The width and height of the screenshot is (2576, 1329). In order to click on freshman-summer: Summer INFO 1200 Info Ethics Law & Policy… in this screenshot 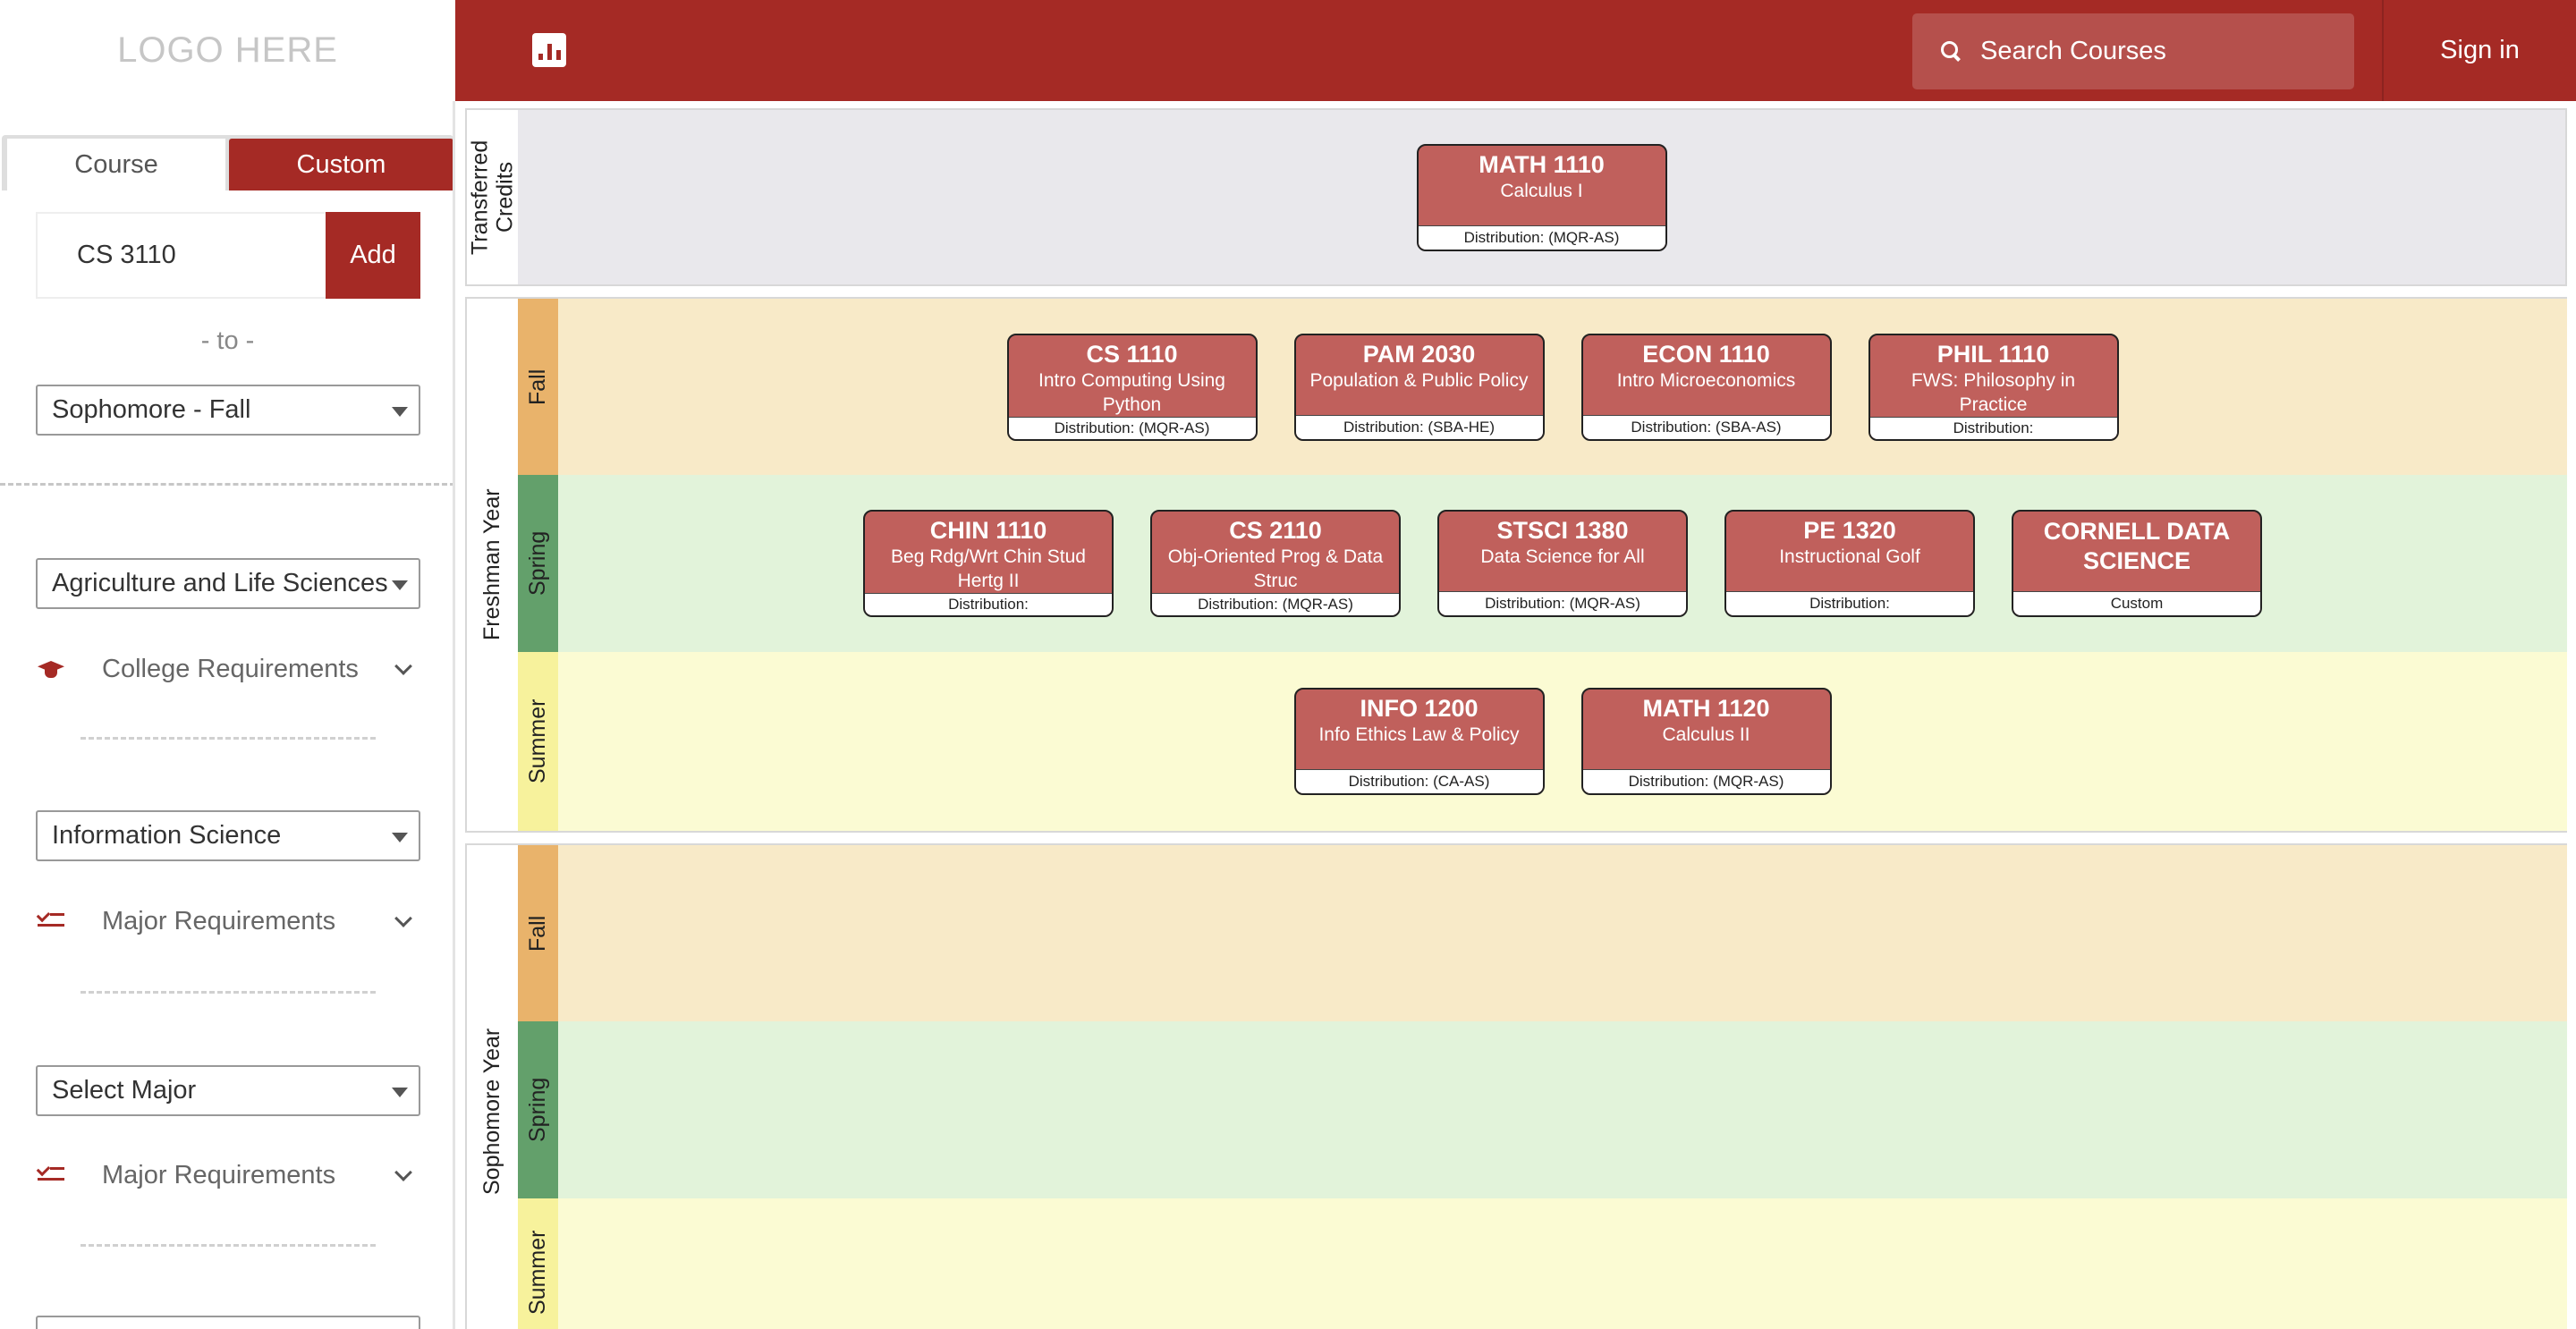, I will do `click(1542, 741)`.